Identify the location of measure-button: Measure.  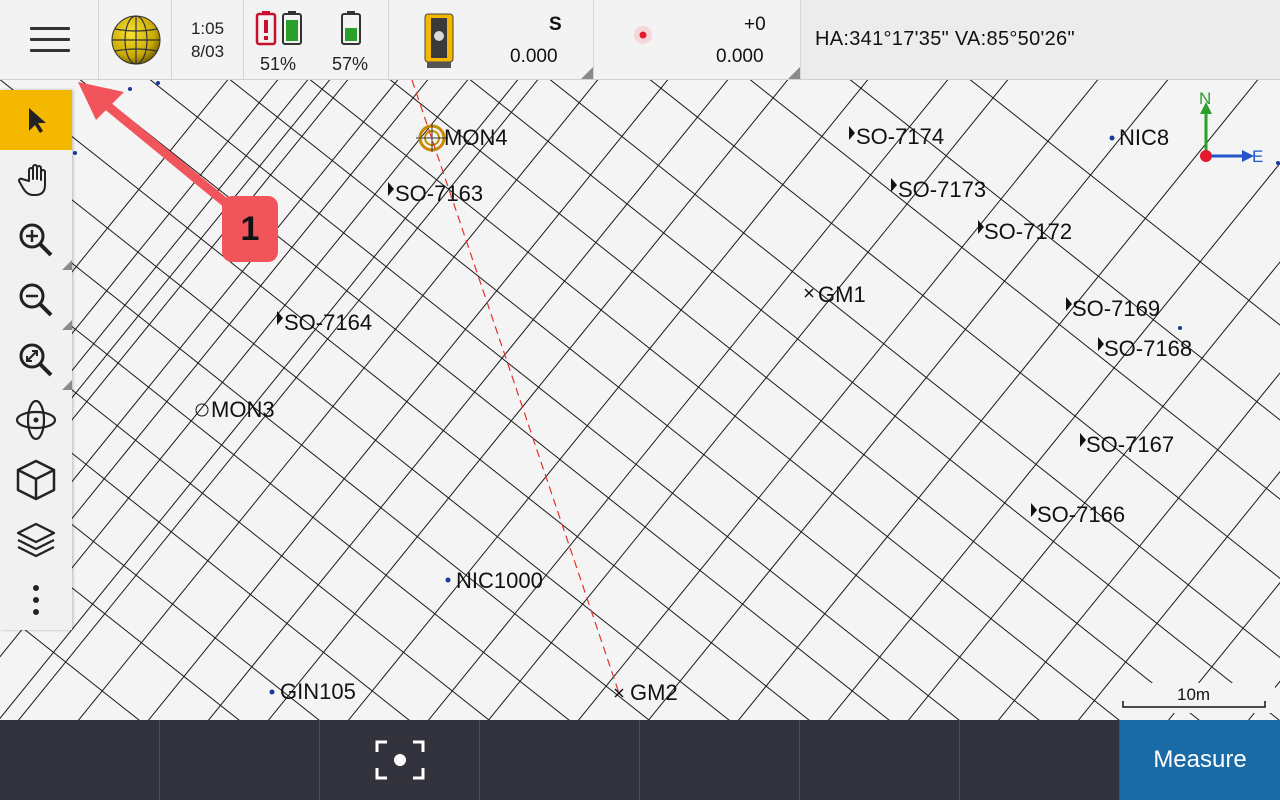
(1200, 760).